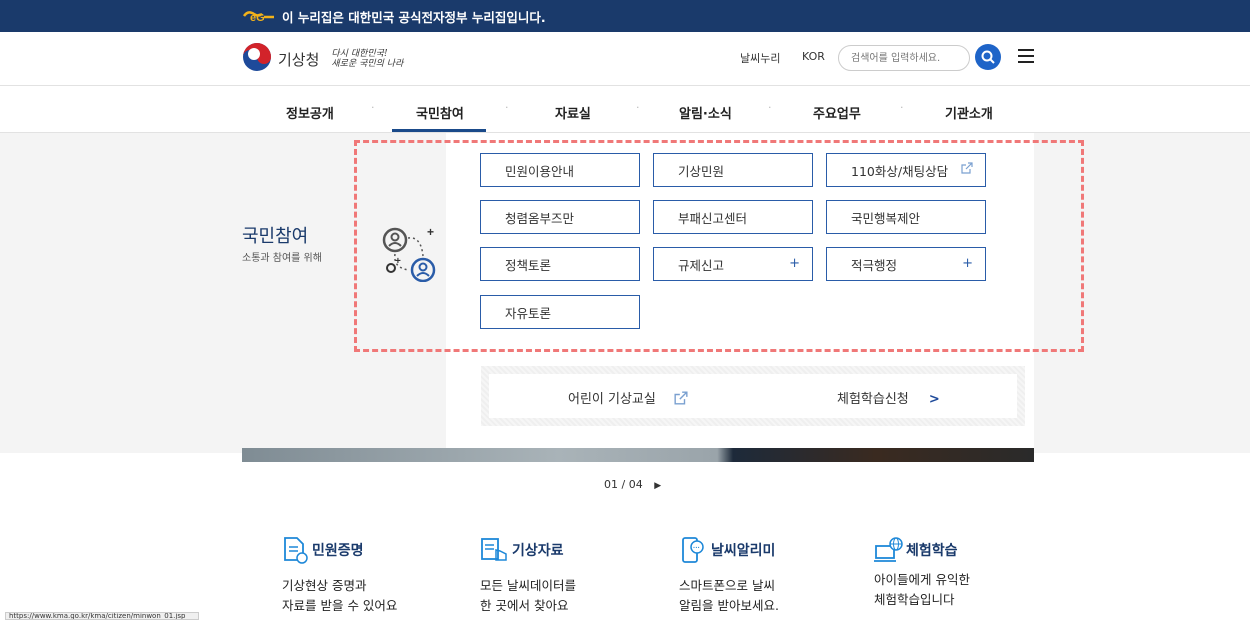 The image size is (1250, 620). Describe the element at coordinates (837, 112) in the screenshot. I see `gnb-item-work: 주요업무` at that location.